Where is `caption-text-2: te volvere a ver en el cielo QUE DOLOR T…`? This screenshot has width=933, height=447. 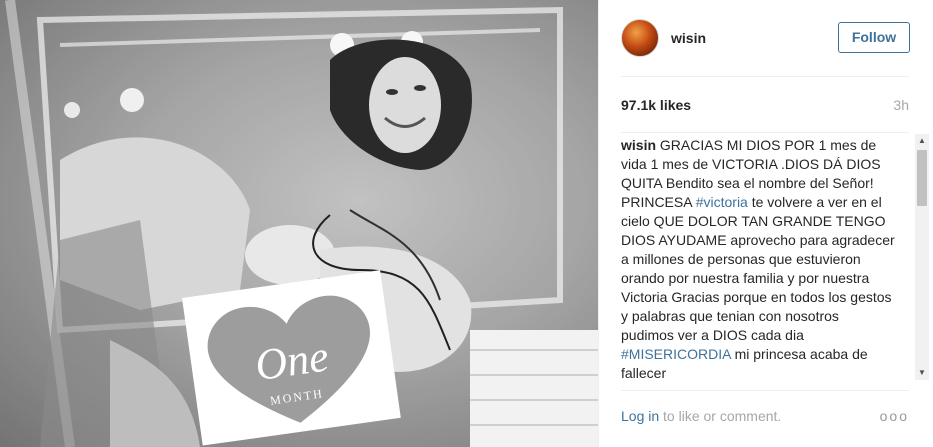 caption-text-2: te volvere a ver en el cielo QUE DOLOR T… is located at coordinates (758, 268).